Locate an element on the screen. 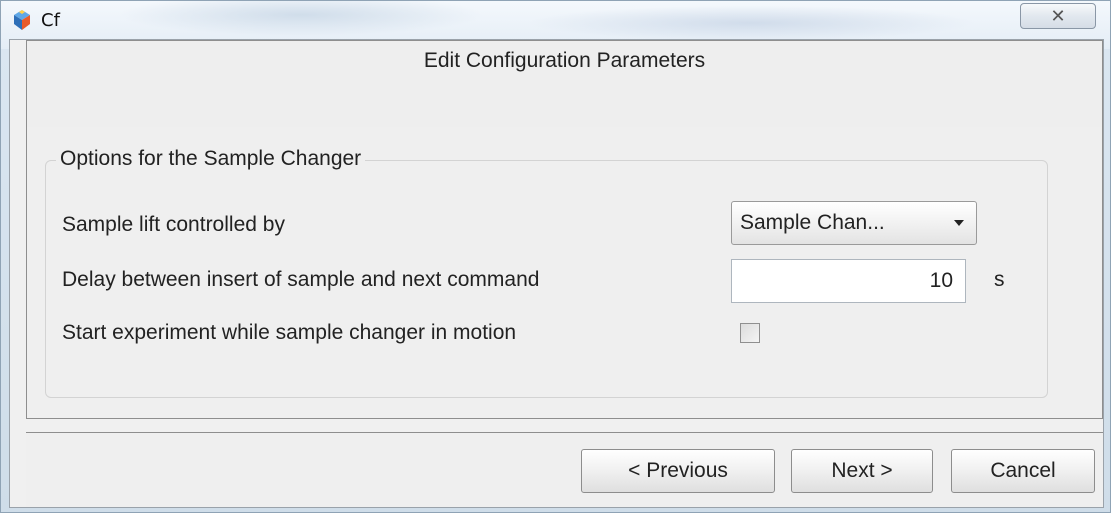 The height and width of the screenshot is (513, 1111). close-icon: ✕ is located at coordinates (1058, 16).